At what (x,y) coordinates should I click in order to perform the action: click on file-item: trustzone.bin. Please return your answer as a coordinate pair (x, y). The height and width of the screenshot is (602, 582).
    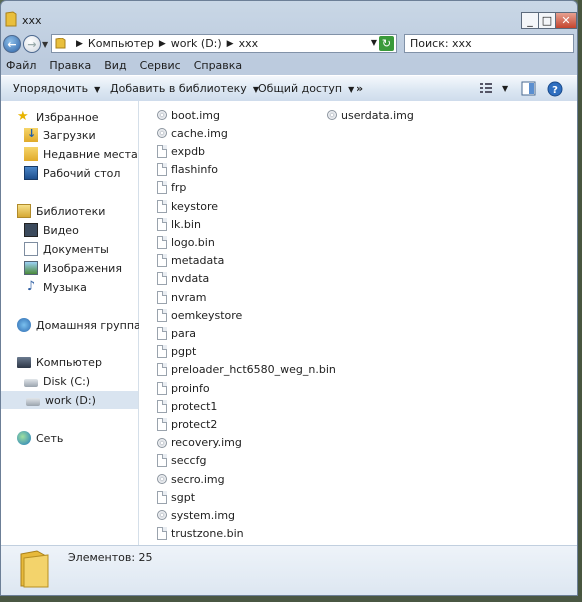
    Looking at the image, I should click on (200, 534).